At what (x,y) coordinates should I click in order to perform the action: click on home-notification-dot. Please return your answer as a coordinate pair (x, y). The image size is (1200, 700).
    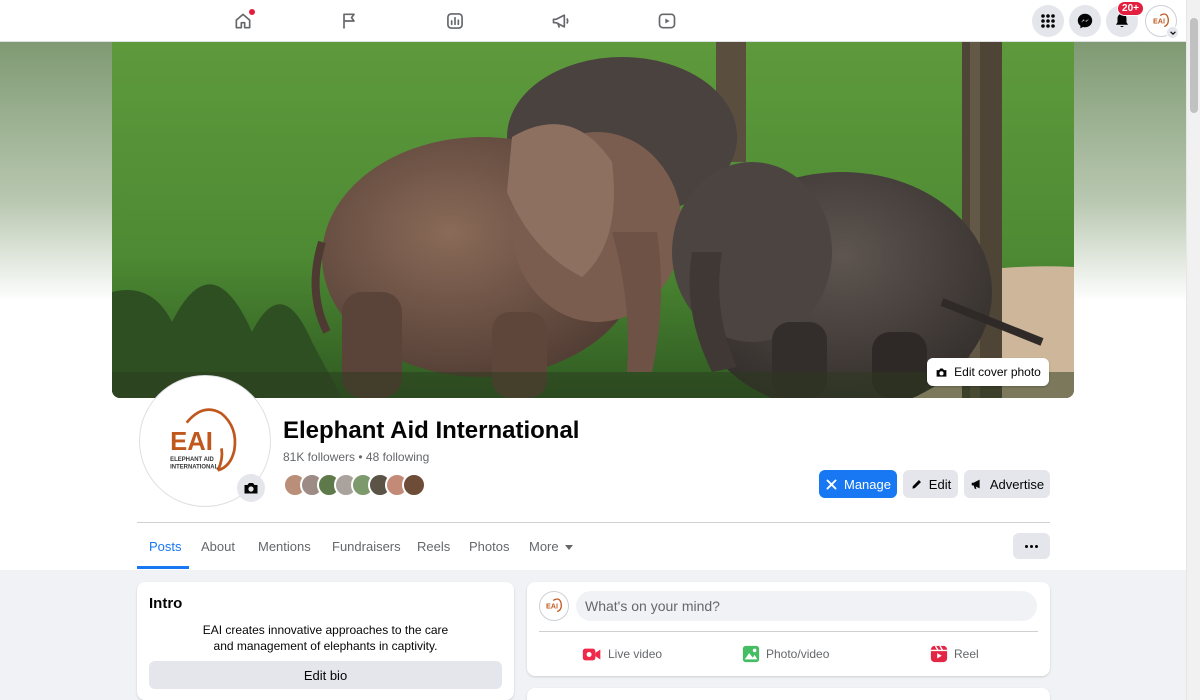
    Looking at the image, I should click on (252, 12).